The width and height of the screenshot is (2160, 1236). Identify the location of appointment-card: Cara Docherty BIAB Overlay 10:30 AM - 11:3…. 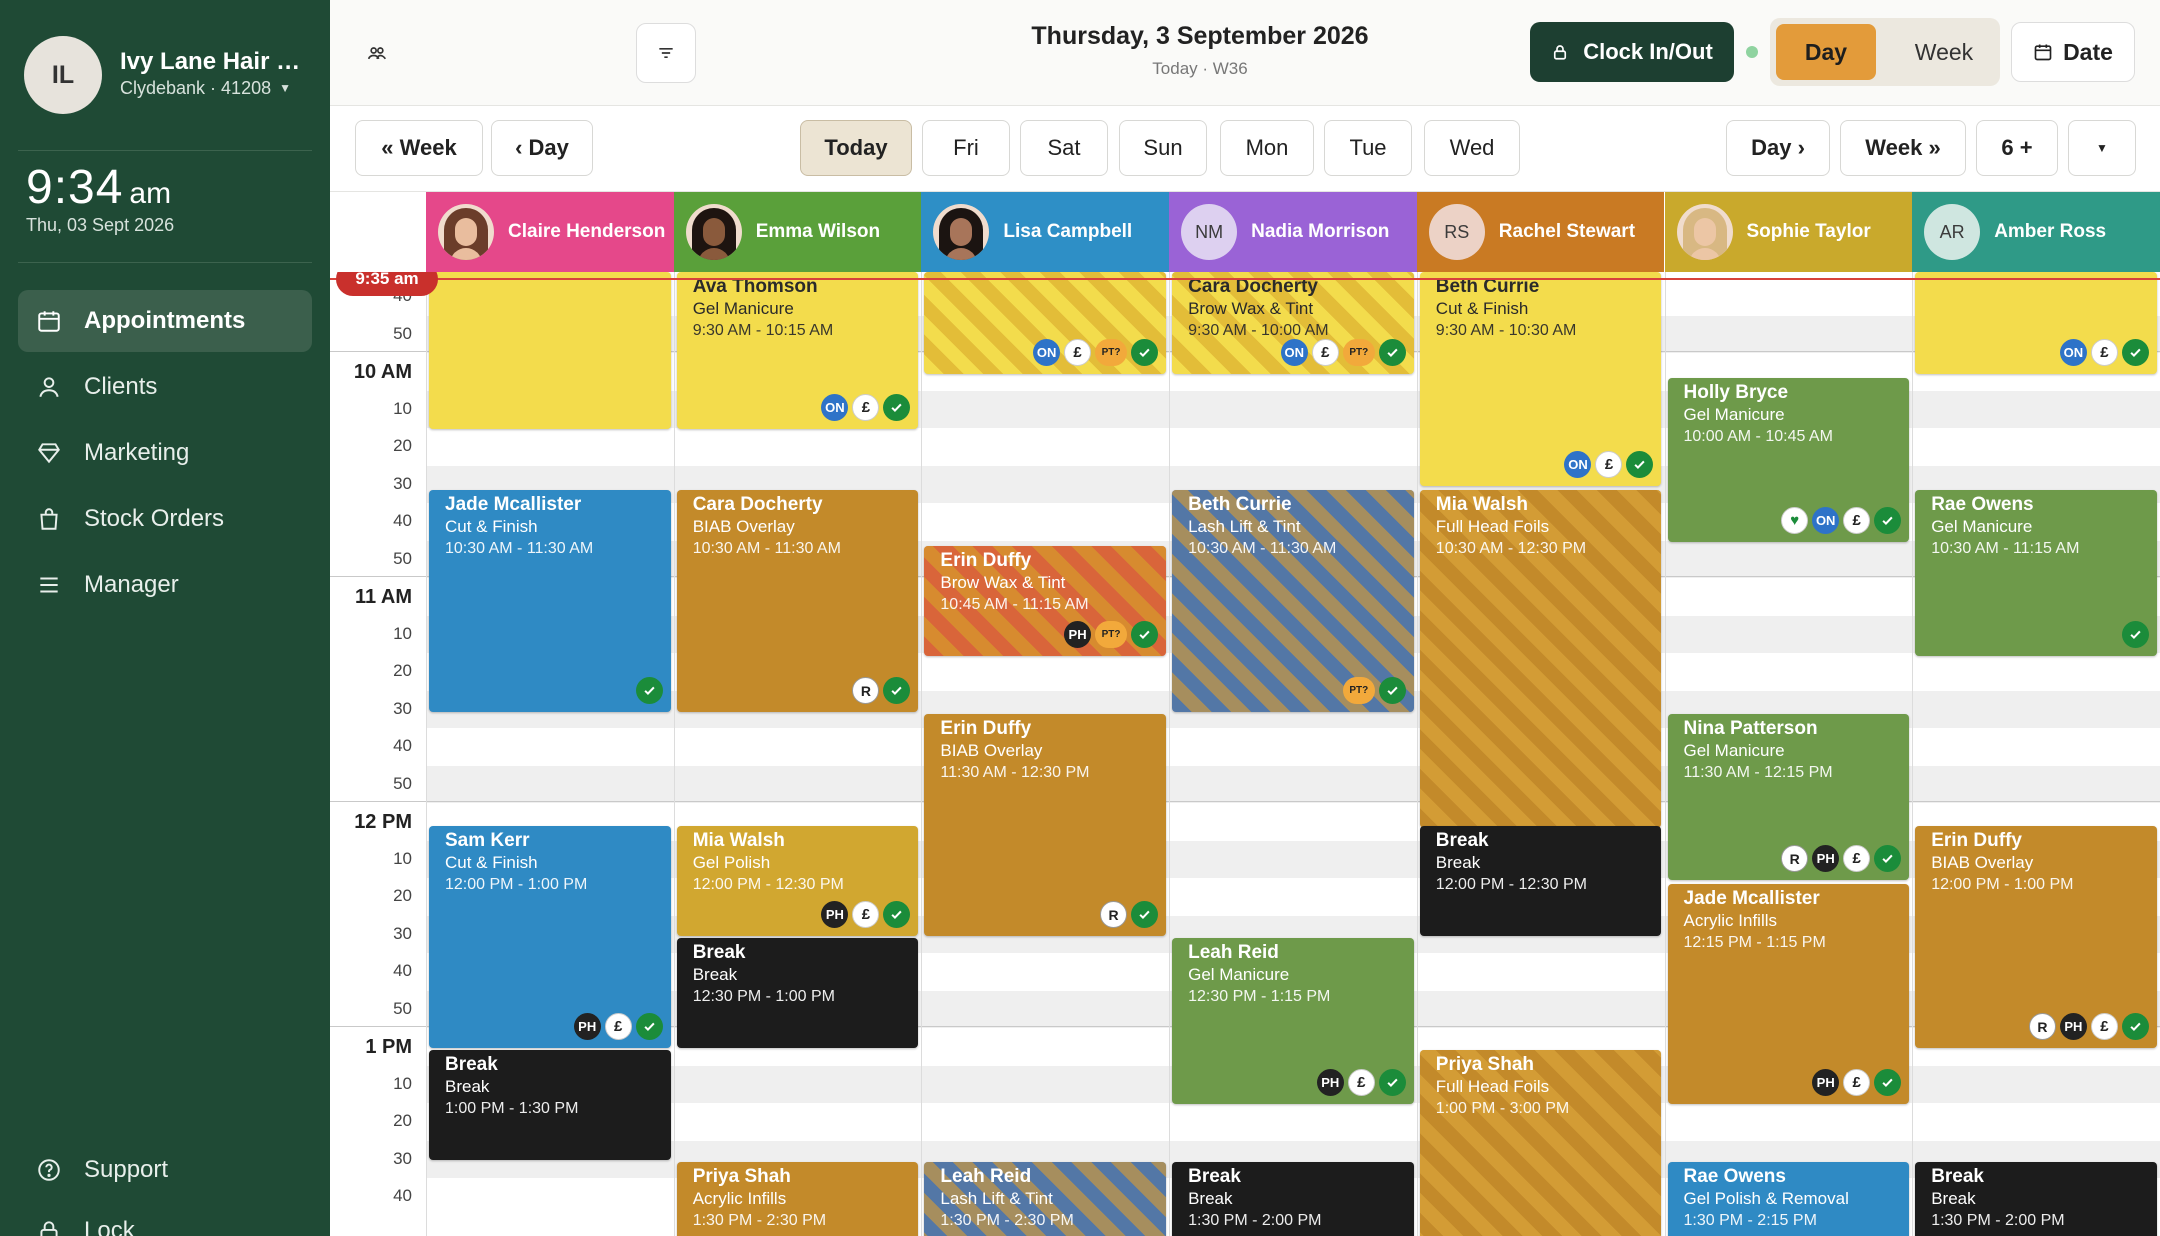
(797, 601).